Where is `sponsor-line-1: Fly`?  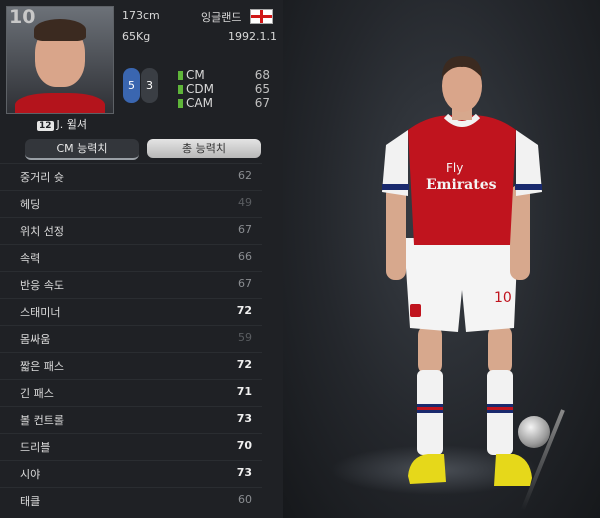
sponsor-line-1: Fly is located at coordinates (454, 168).